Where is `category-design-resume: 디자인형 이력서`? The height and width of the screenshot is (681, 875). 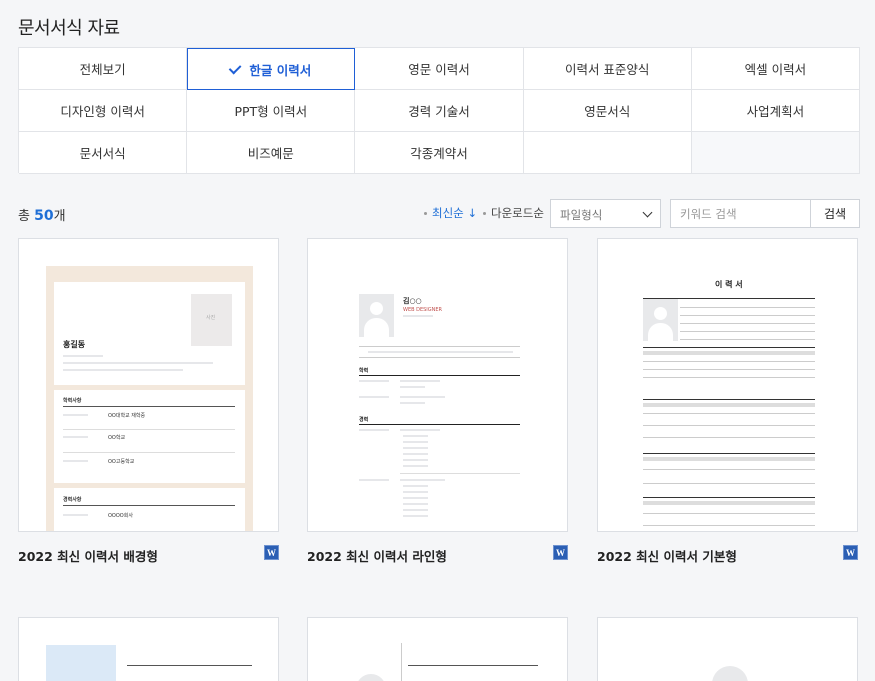
category-design-resume: 디자인형 이력서 is located at coordinates (103, 111).